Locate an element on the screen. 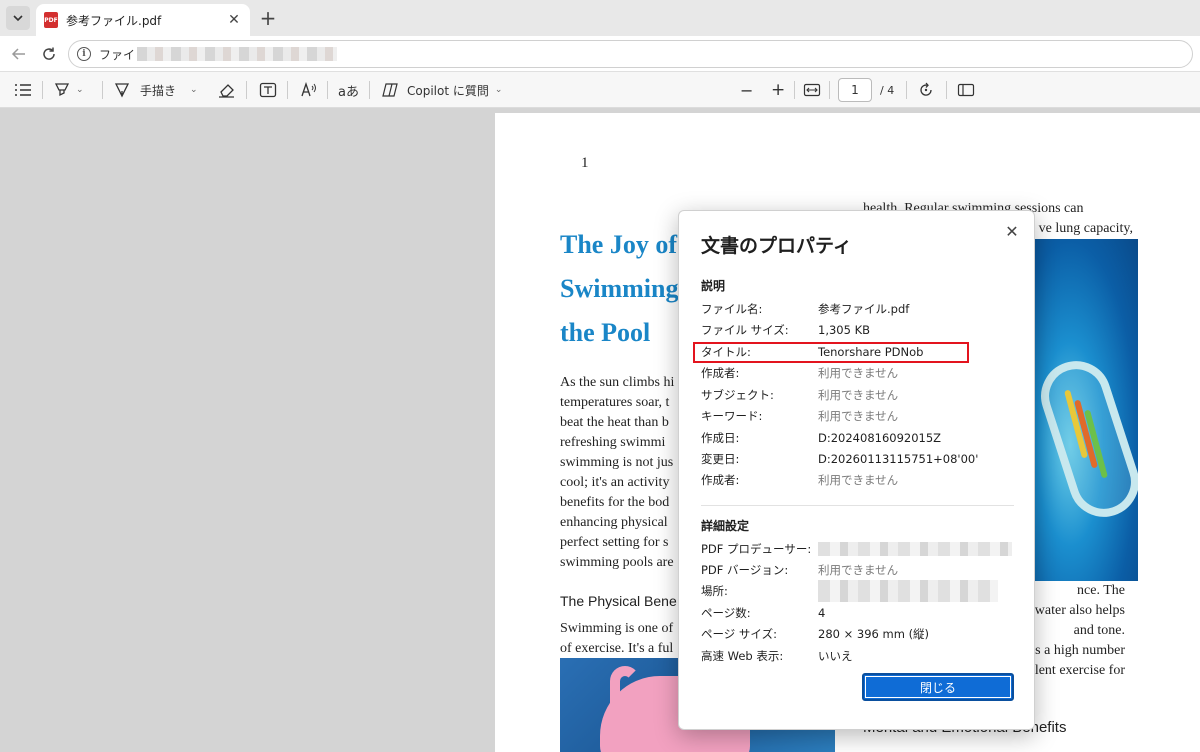 This screenshot has height=752, width=1200. chevron-down-icon is located at coordinates (18, 18).